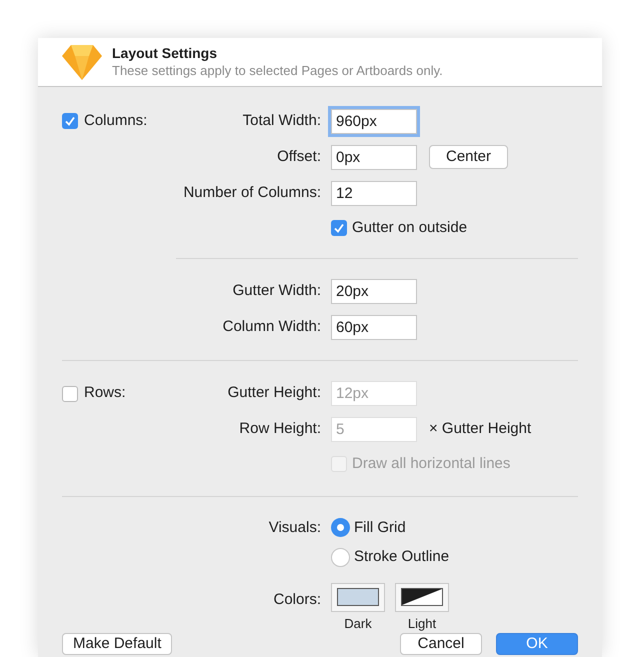  I want to click on field-label: Colors:, so click(297, 600).